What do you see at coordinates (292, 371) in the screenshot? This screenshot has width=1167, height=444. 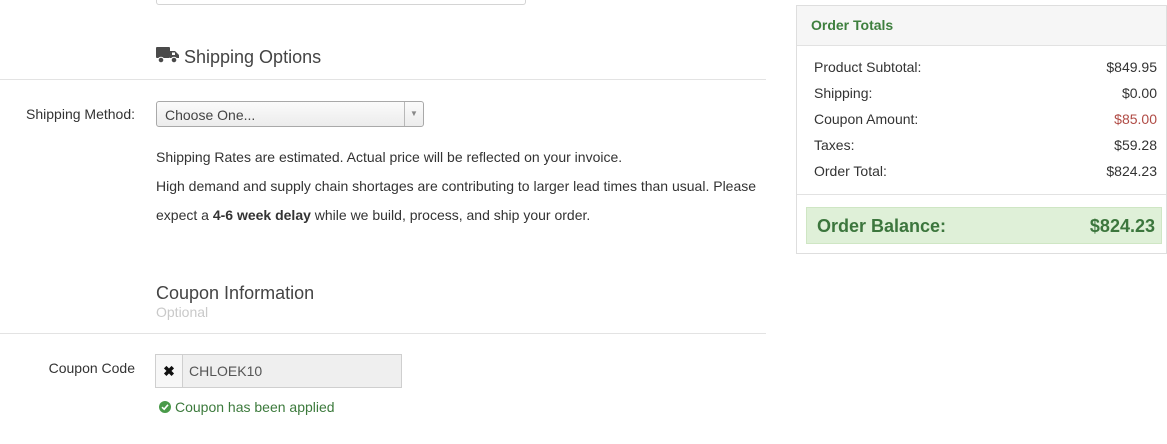 I see `coupon-code-input` at bounding box center [292, 371].